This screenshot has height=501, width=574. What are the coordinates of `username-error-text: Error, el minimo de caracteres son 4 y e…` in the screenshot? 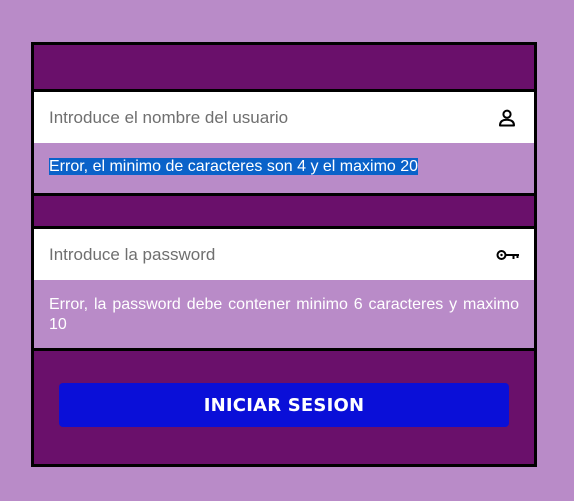 It's located at (234, 166).